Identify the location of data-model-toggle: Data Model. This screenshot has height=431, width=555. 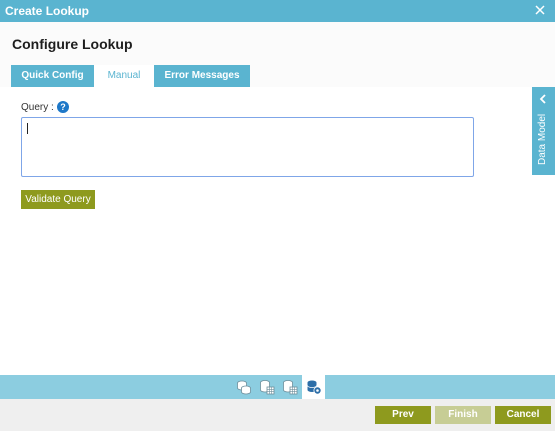
(543, 131).